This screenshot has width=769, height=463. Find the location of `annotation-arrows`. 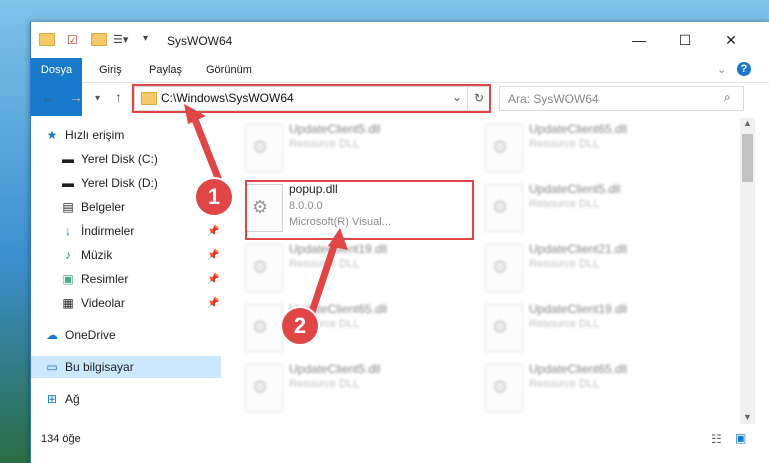

annotation-arrows is located at coordinates (266, 213).